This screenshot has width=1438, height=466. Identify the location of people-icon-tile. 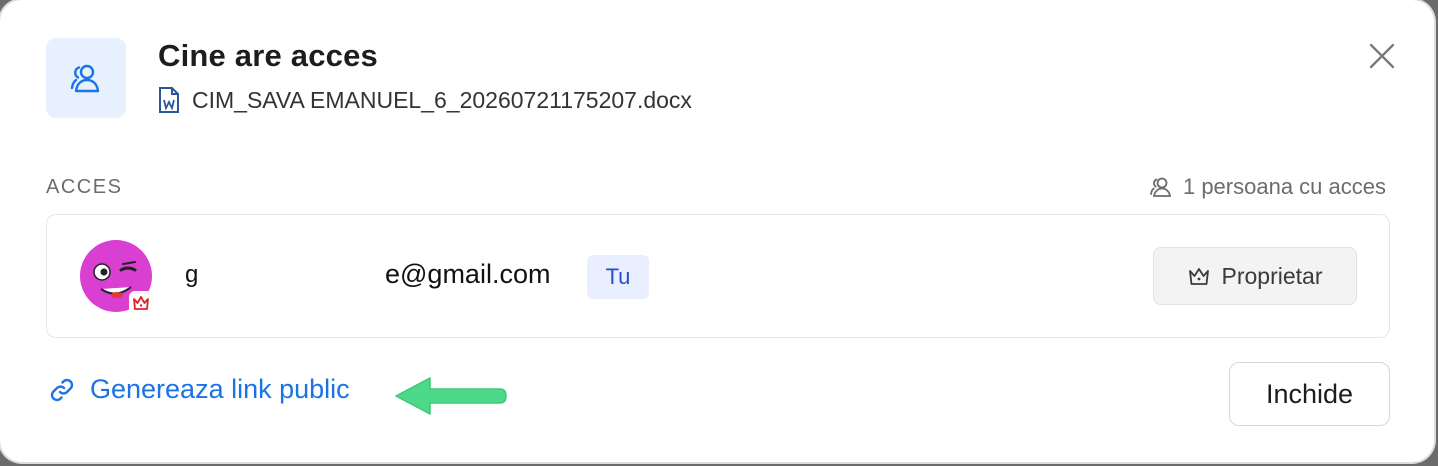
(86, 78).